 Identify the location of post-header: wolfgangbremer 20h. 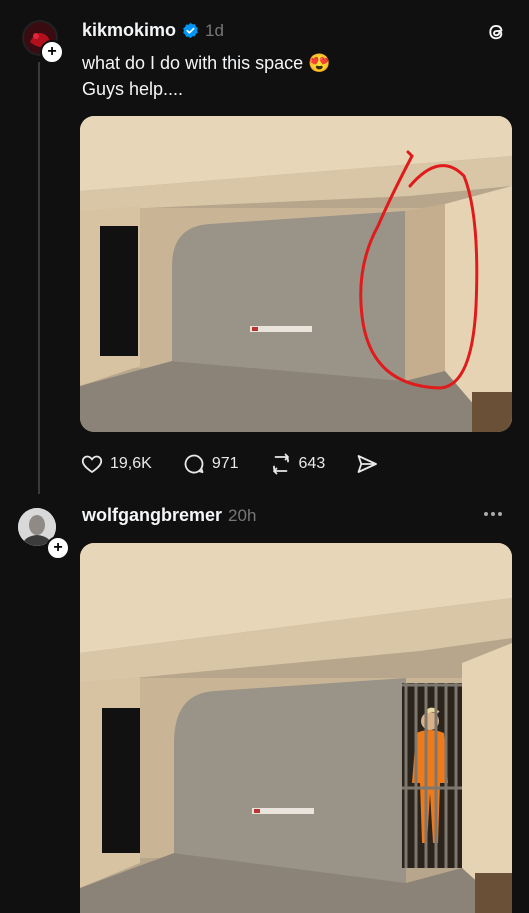
(169, 515).